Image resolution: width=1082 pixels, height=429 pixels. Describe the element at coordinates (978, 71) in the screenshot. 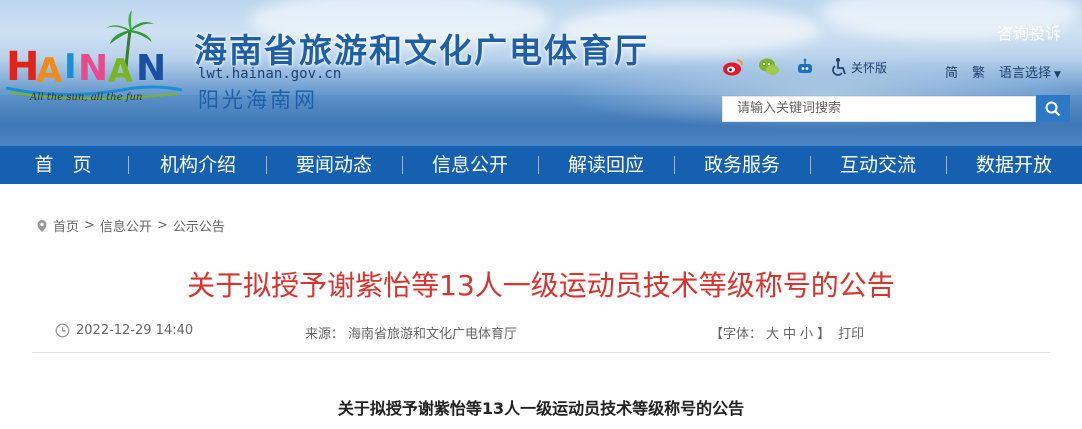

I see `lang-traditional: 繁` at that location.